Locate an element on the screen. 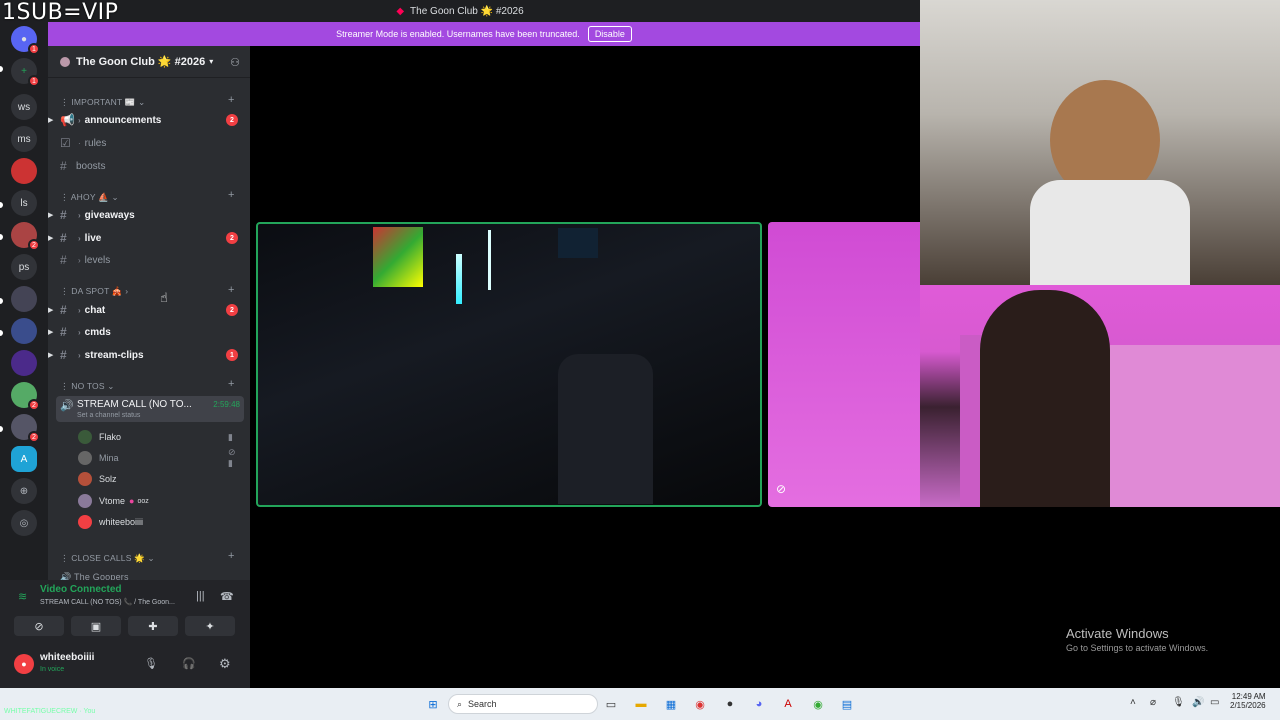  clock-time: 12:49 AM is located at coordinates (1248, 696).